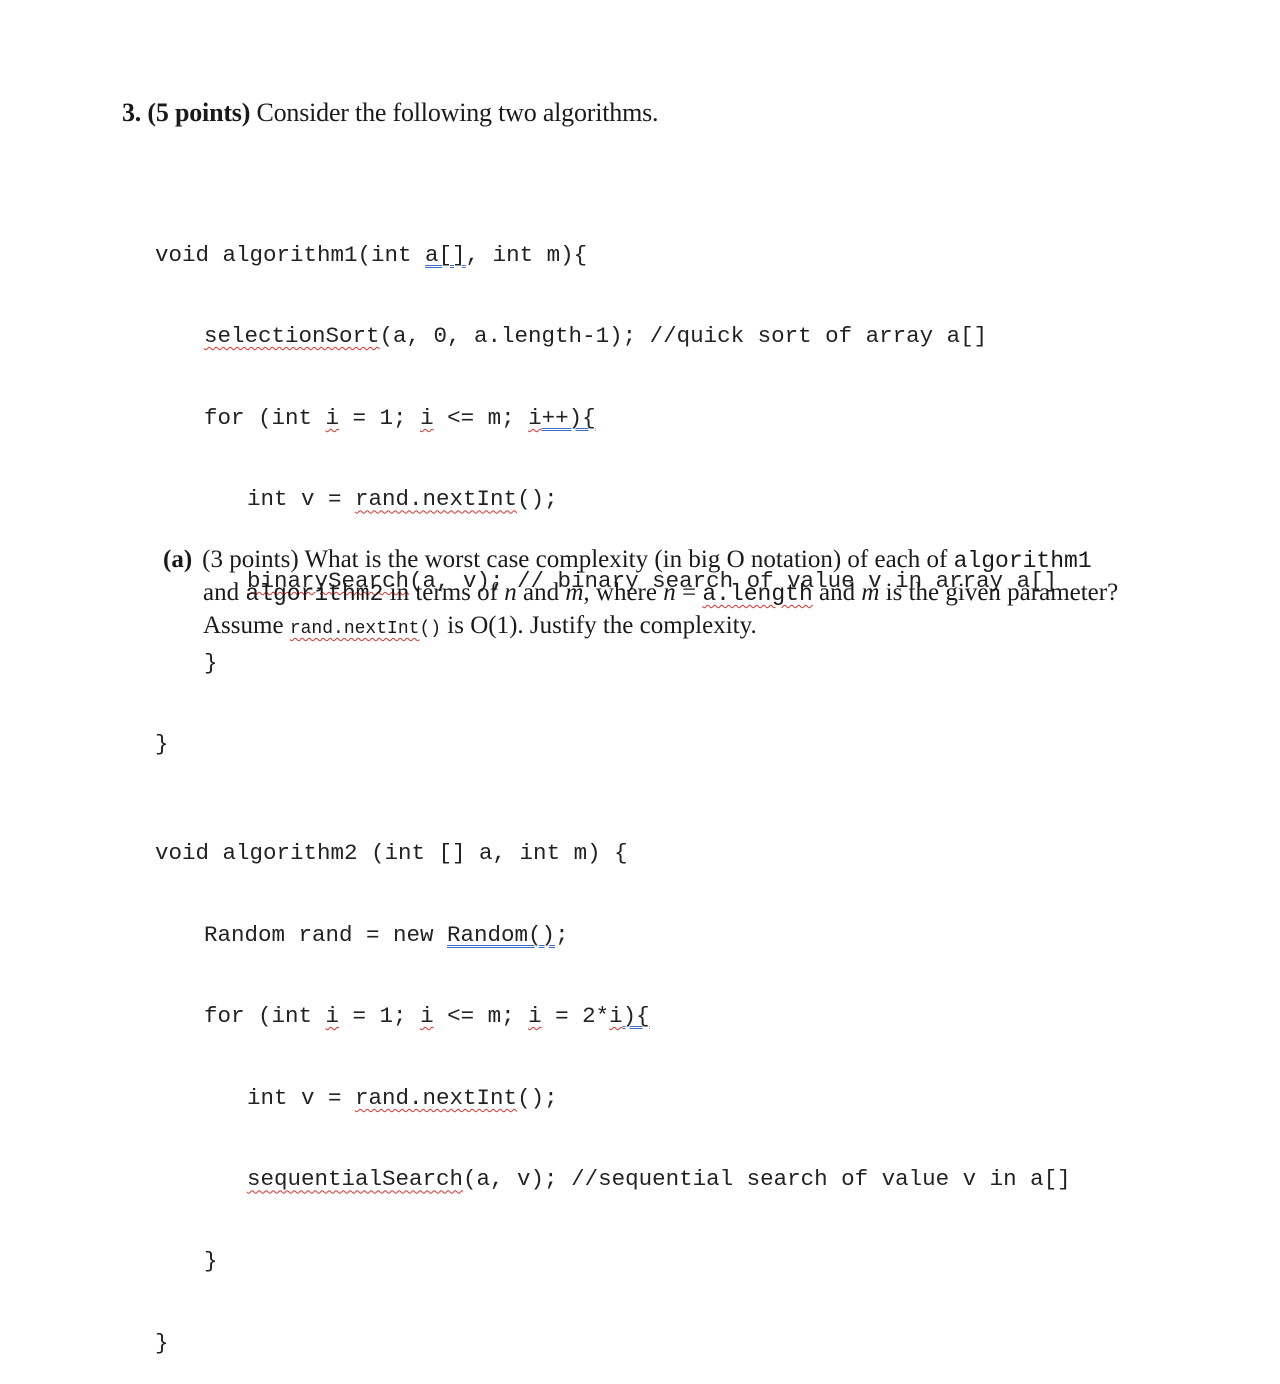 The image size is (1280, 1384). What do you see at coordinates (199, 112) in the screenshot?
I see `question-points: (5 points)` at bounding box center [199, 112].